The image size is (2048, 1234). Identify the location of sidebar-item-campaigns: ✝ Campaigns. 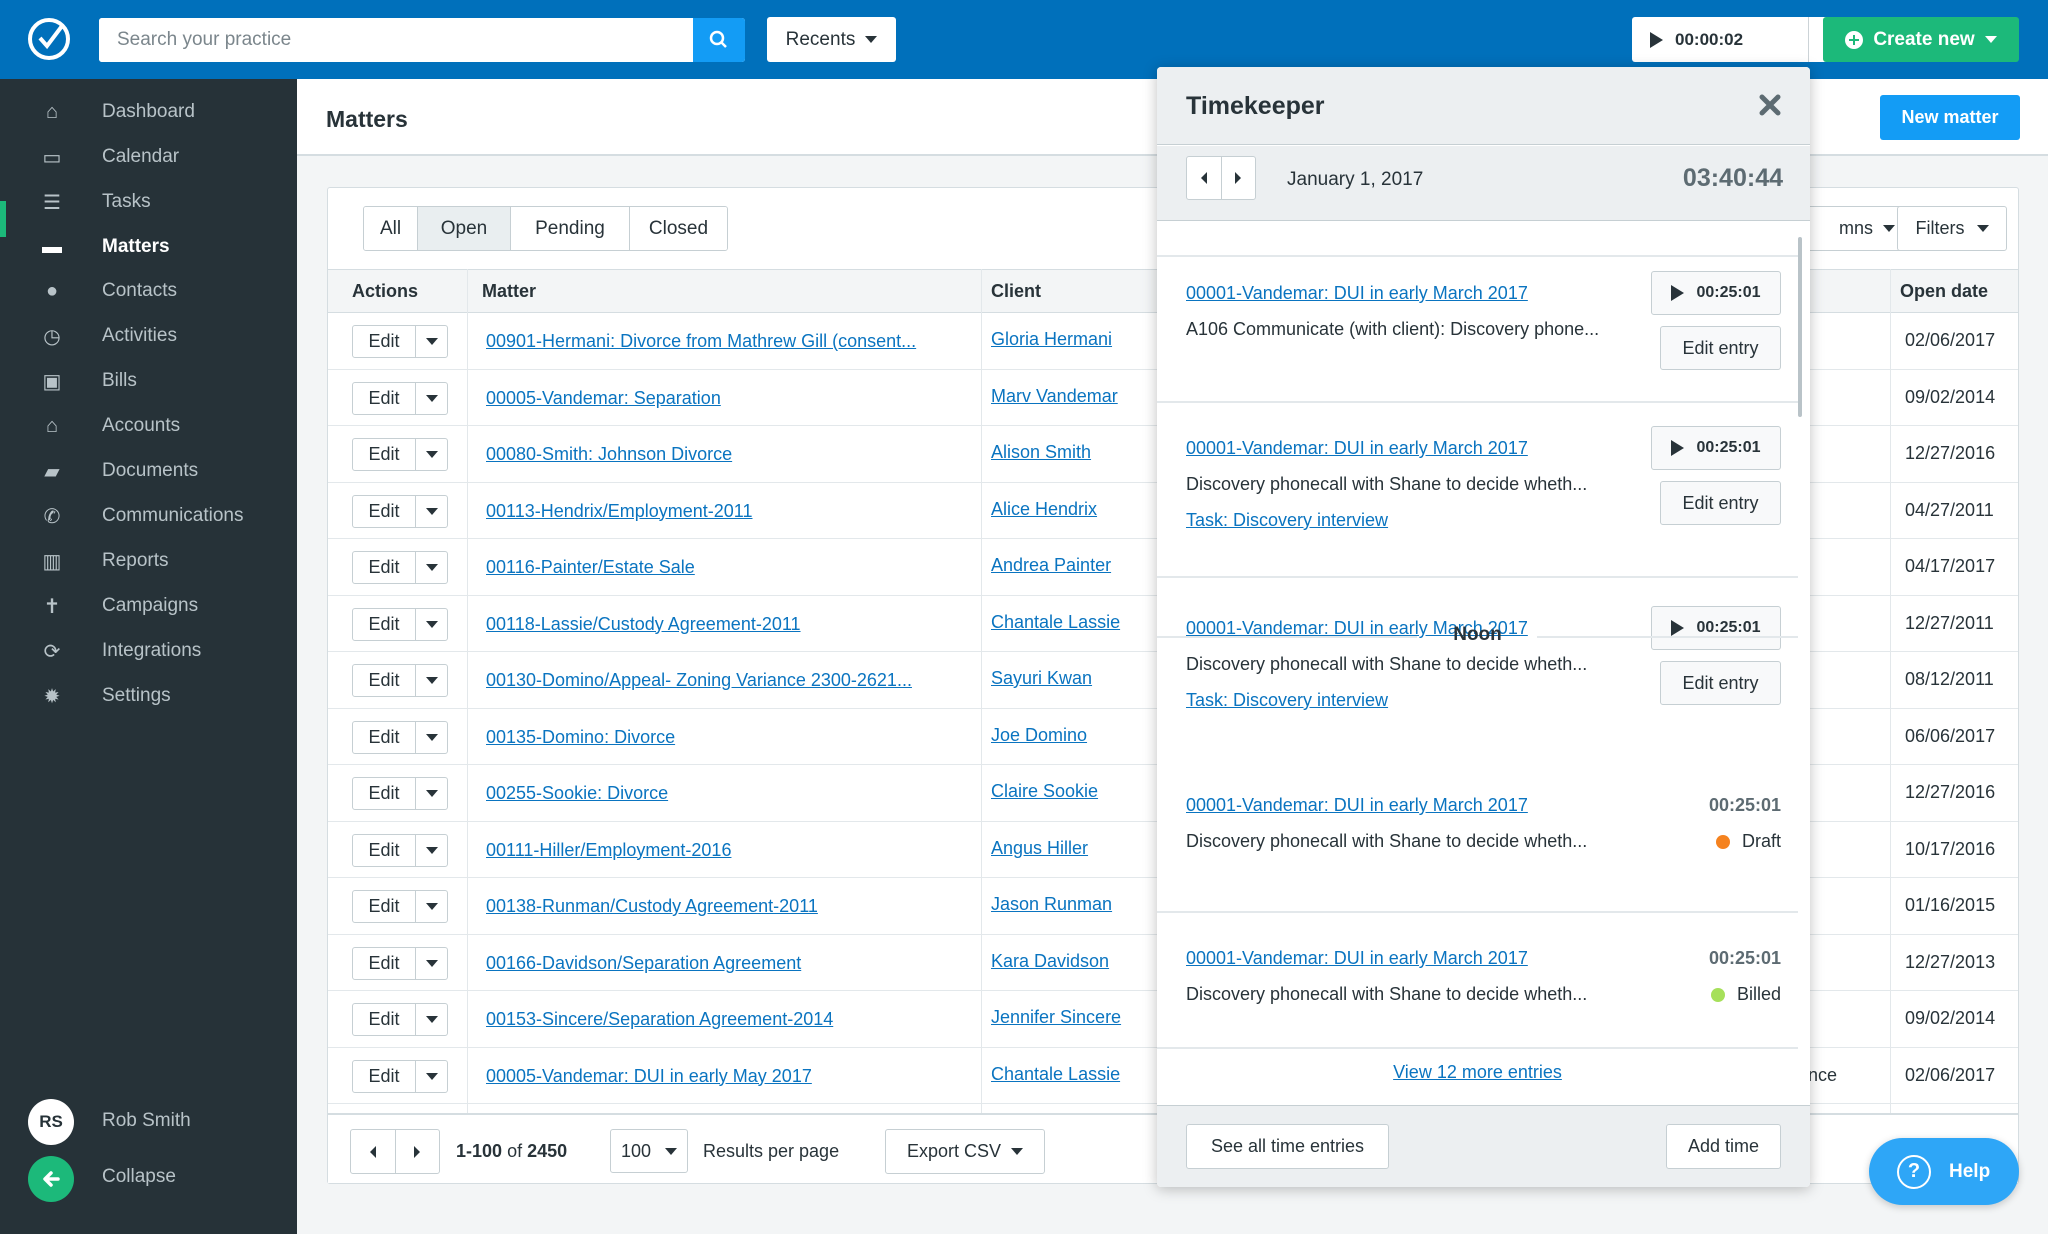
(148, 606).